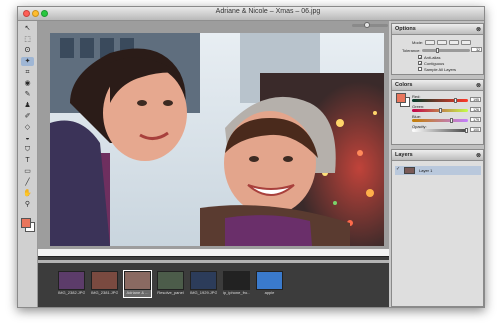 Image resolution: width=500 pixels, height=325 pixels. What do you see at coordinates (440, 120) in the screenshot?
I see `blue-slider` at bounding box center [440, 120].